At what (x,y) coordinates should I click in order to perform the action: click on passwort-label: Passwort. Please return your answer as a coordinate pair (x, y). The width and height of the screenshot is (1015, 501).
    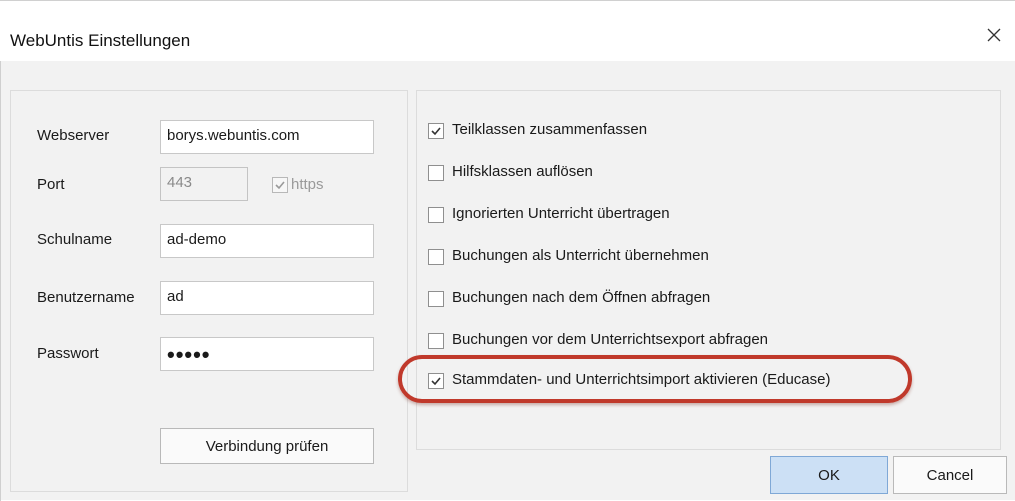
    Looking at the image, I should click on (68, 353).